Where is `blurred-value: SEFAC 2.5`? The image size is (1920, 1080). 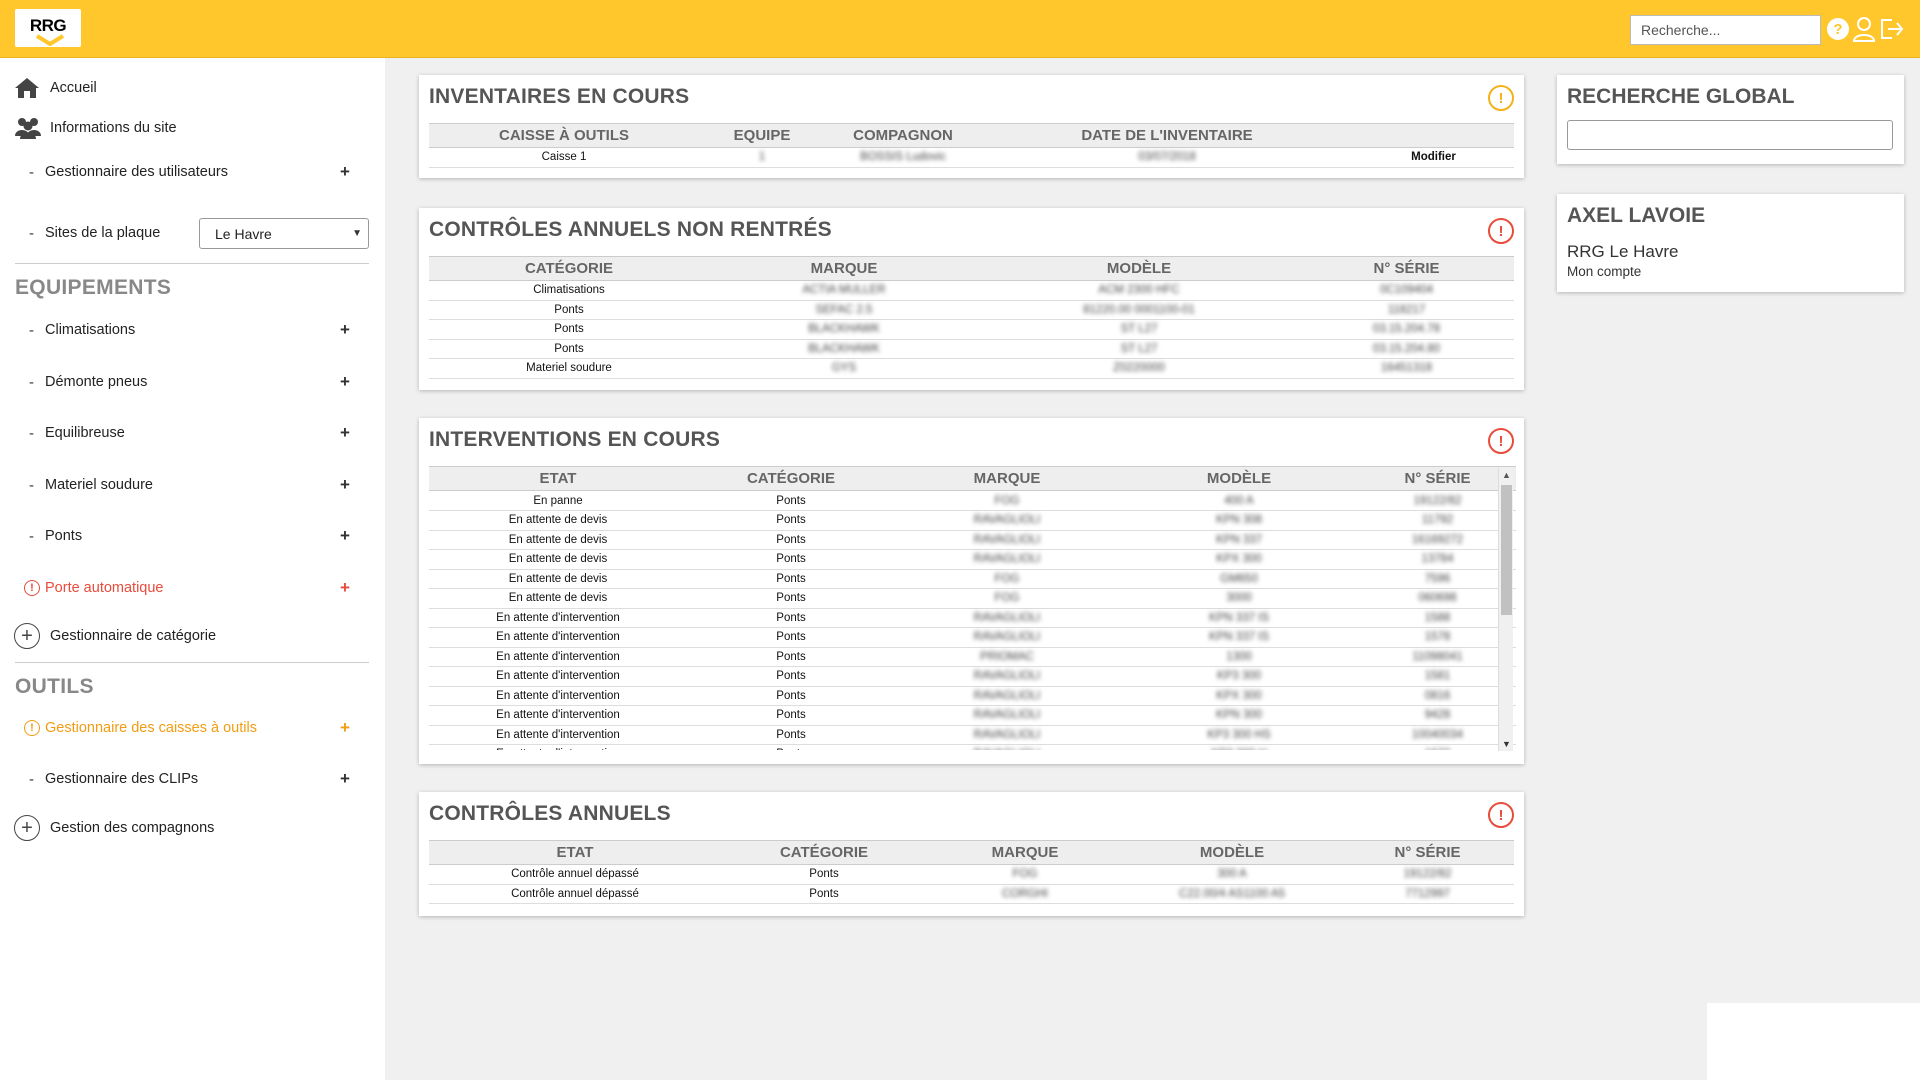 blurred-value: SEFAC 2.5 is located at coordinates (844, 309).